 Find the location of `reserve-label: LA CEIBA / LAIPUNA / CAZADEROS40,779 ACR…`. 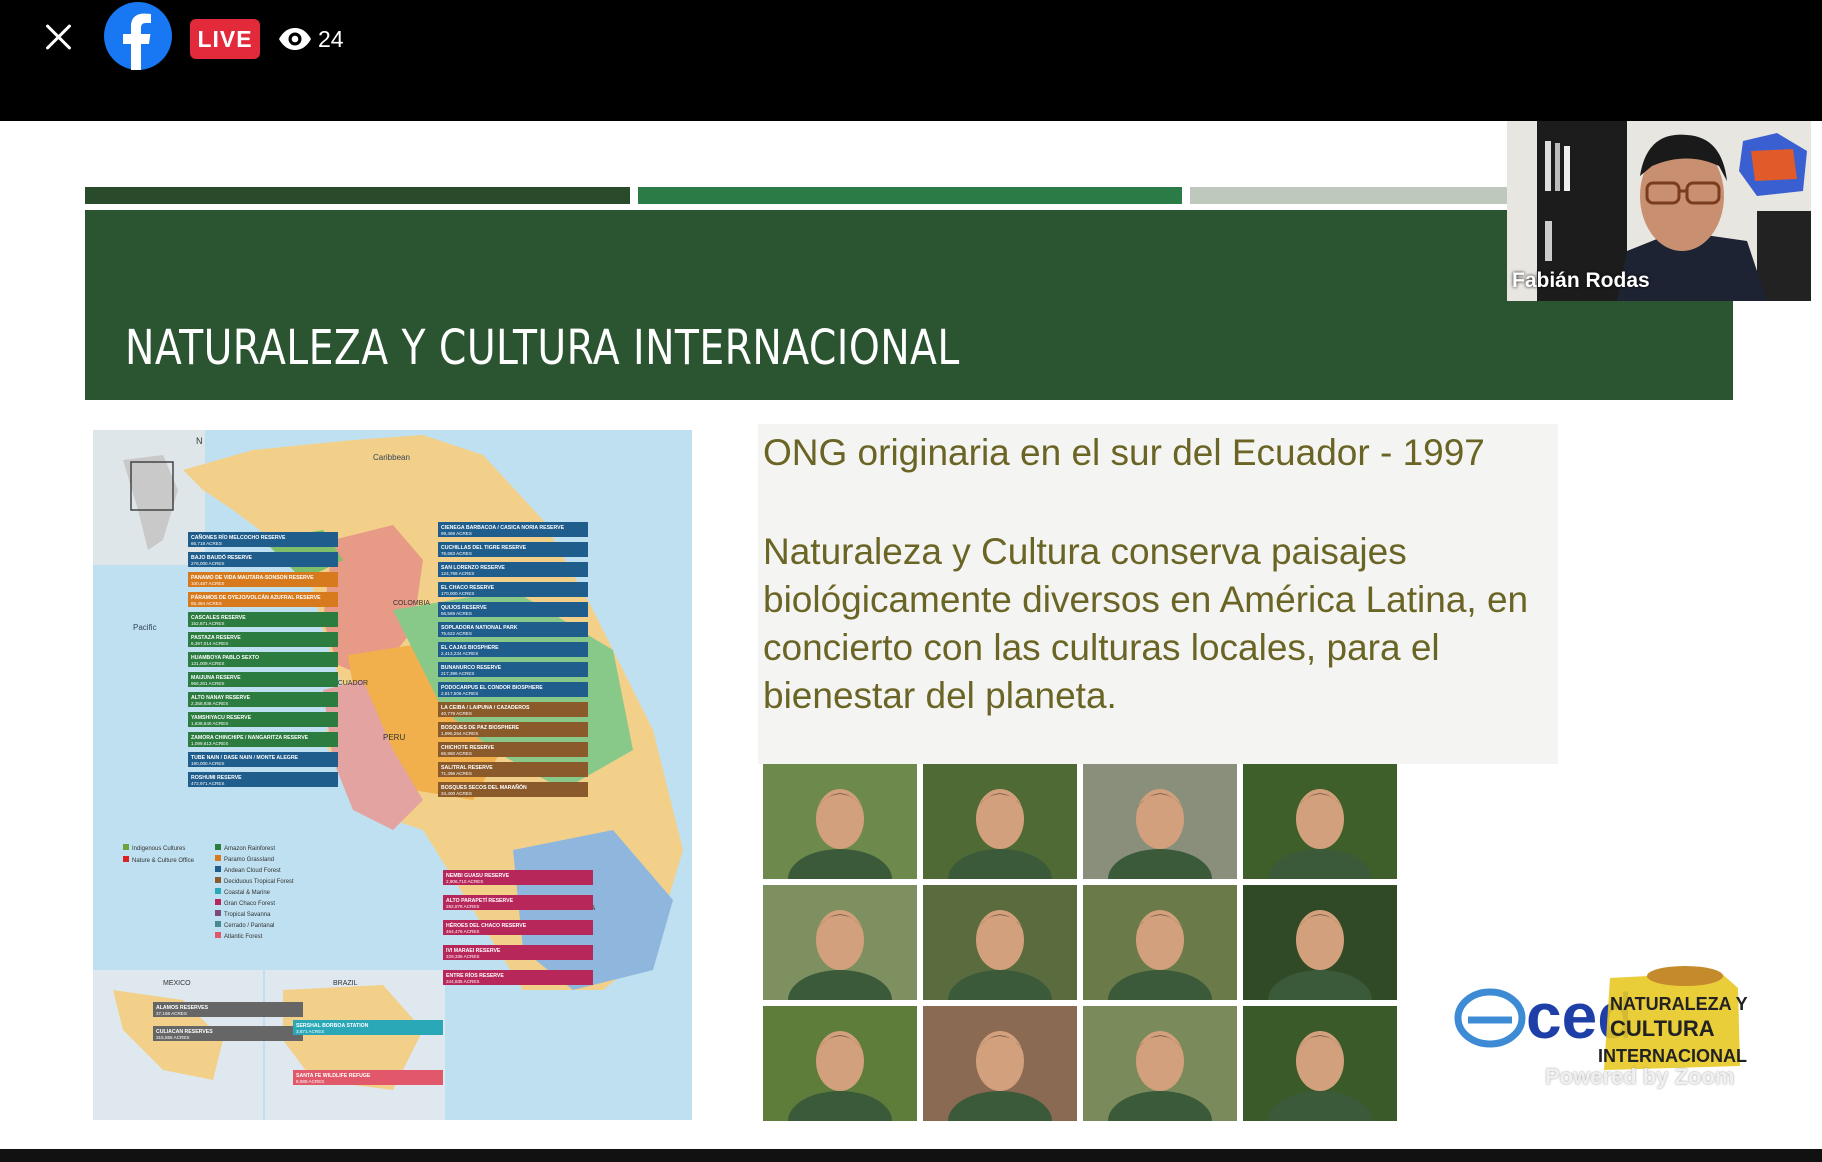

reserve-label: LA CEIBA / LAIPUNA / CAZADEROS40,779 ACR… is located at coordinates (513, 709).